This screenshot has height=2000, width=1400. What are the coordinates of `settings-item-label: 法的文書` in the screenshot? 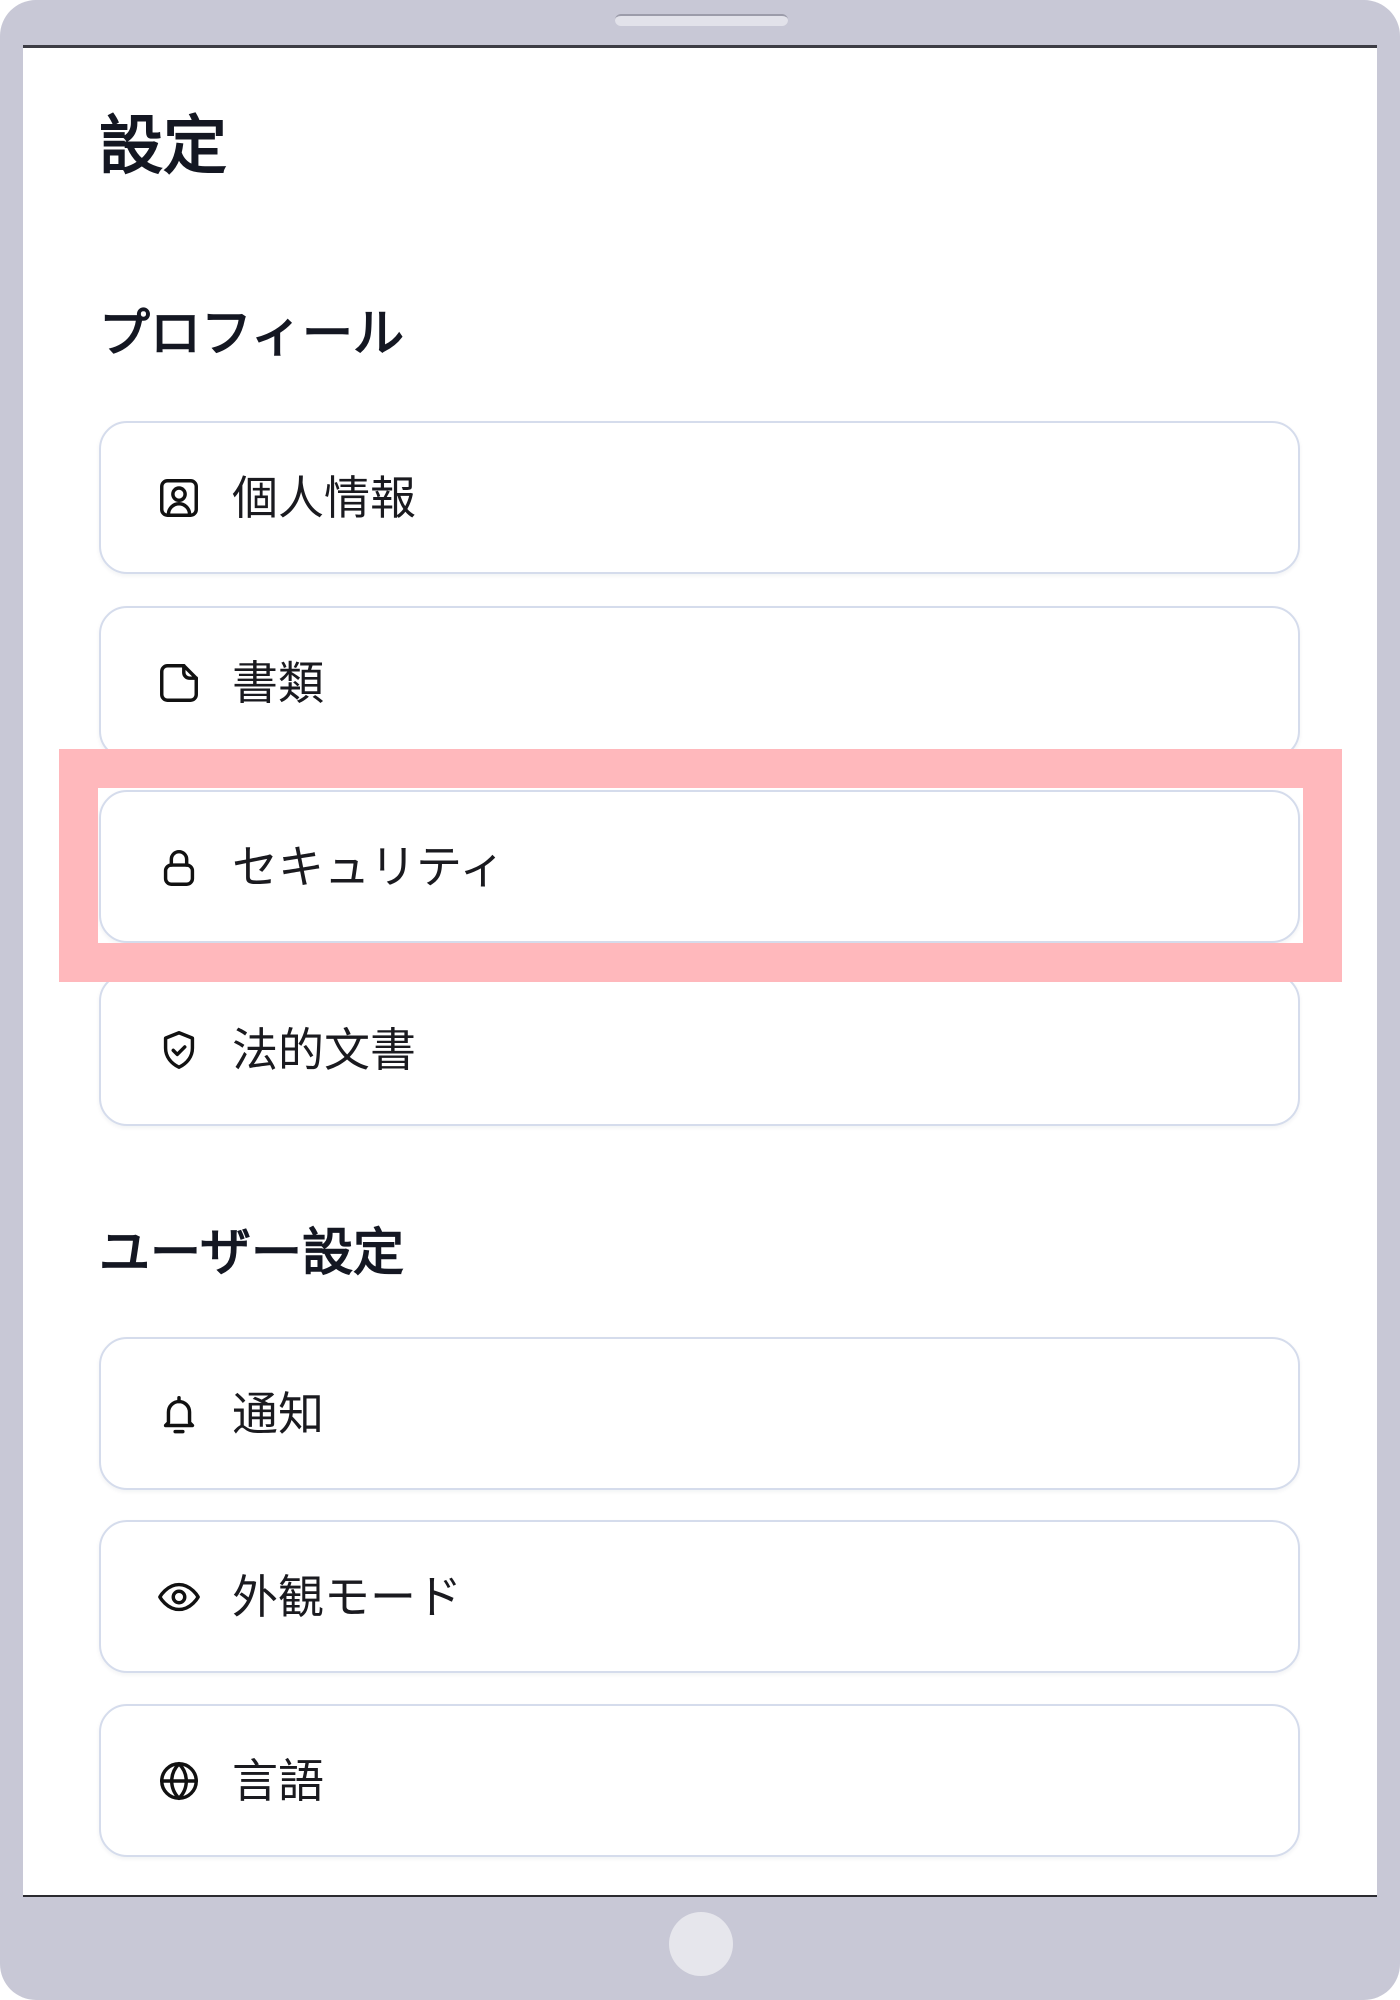 It's located at (324, 1049).